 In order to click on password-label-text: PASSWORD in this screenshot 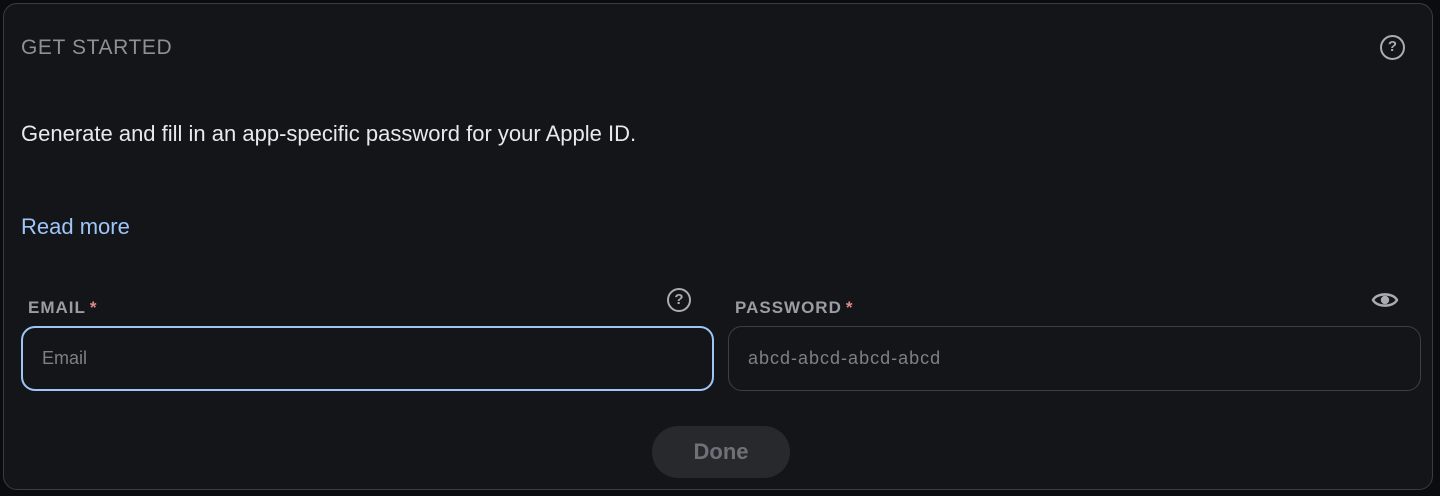, I will do `click(788, 307)`.